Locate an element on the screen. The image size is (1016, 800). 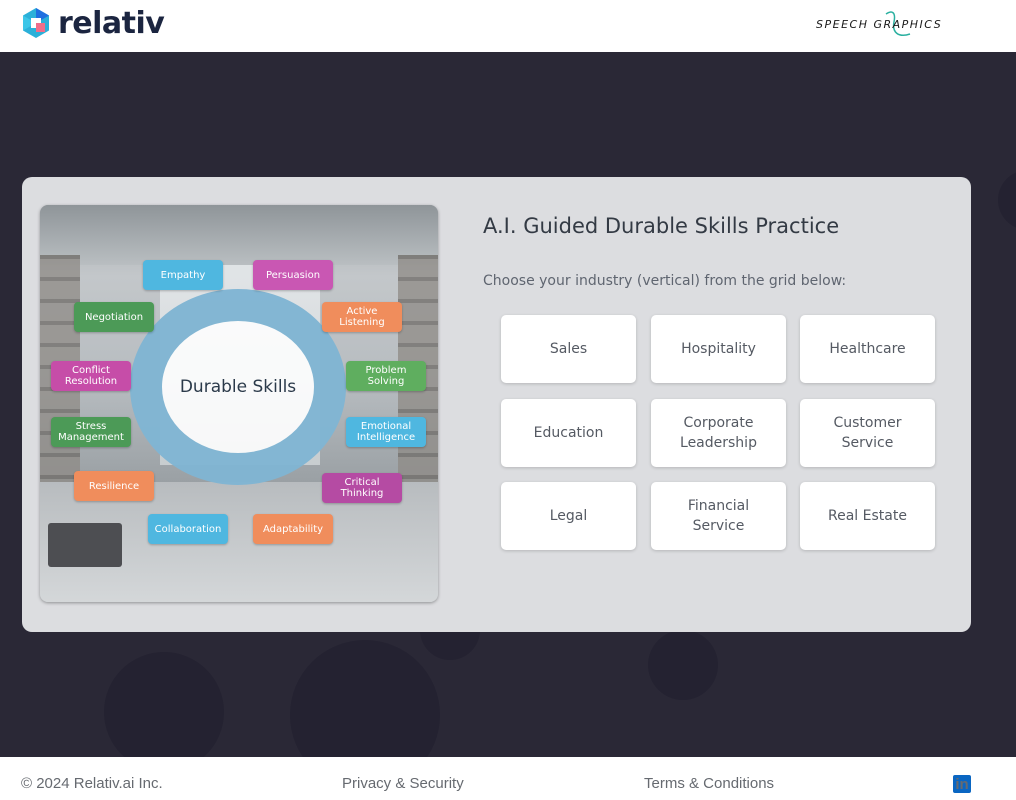
industry-tile-legal: Legal is located at coordinates (568, 516).